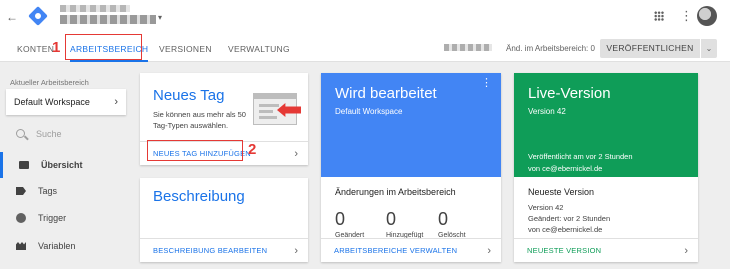 Image resolution: width=730 pixels, height=269 pixels. I want to click on sidebar-search: Suche, so click(66, 136).